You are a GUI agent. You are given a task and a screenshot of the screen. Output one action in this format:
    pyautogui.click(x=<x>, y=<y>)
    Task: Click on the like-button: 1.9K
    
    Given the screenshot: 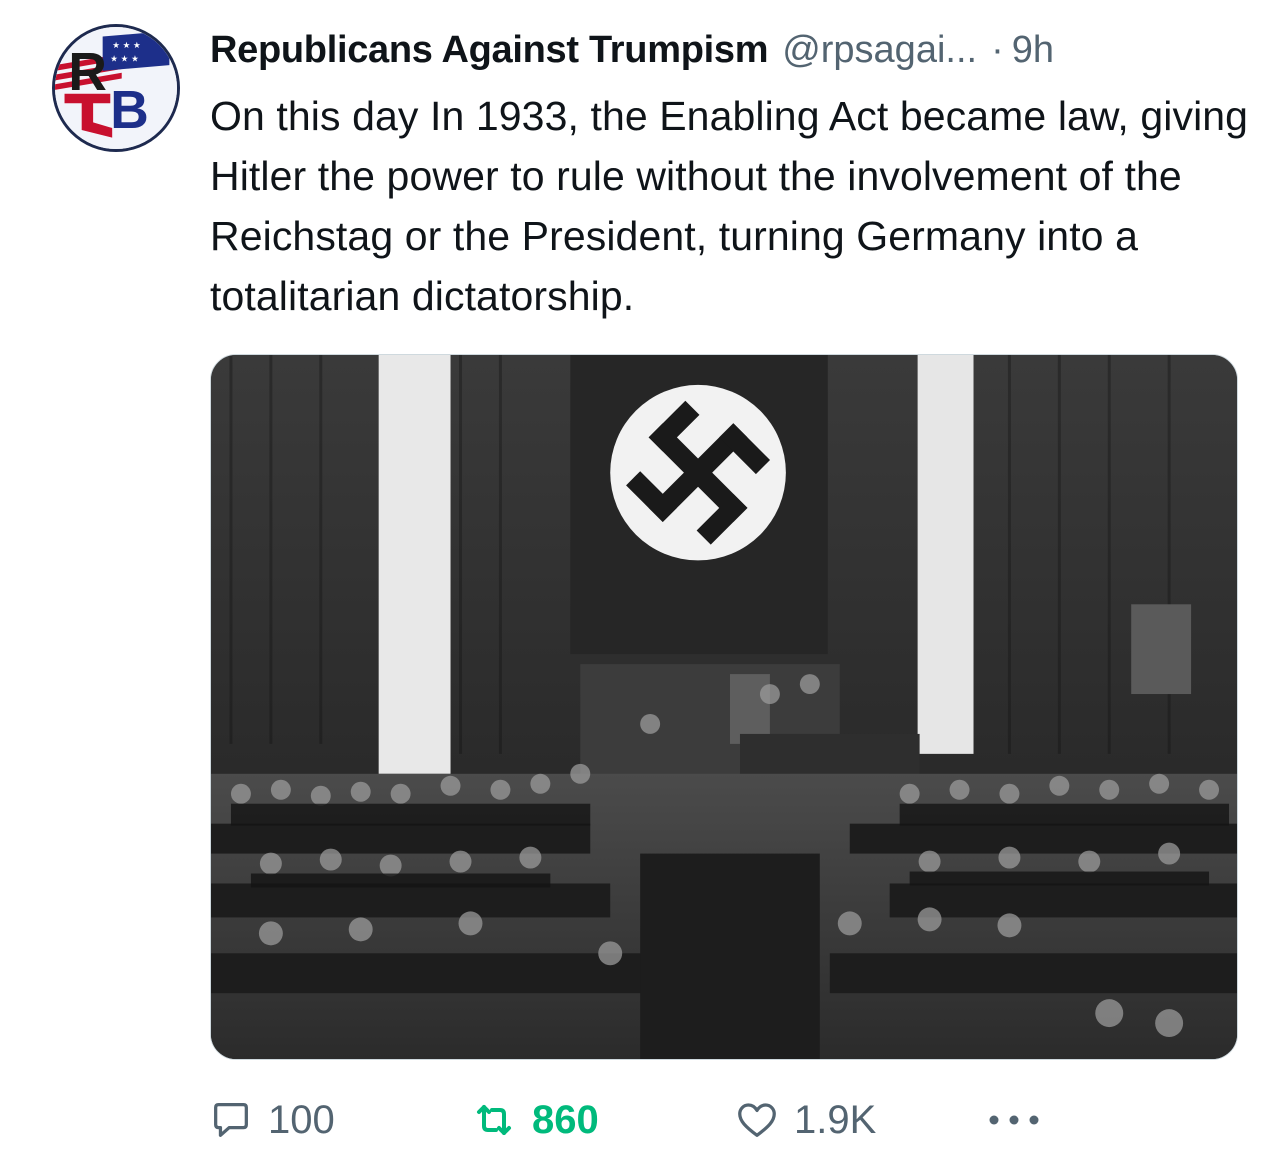 What is the action you would take?
    pyautogui.click(x=805, y=1120)
    